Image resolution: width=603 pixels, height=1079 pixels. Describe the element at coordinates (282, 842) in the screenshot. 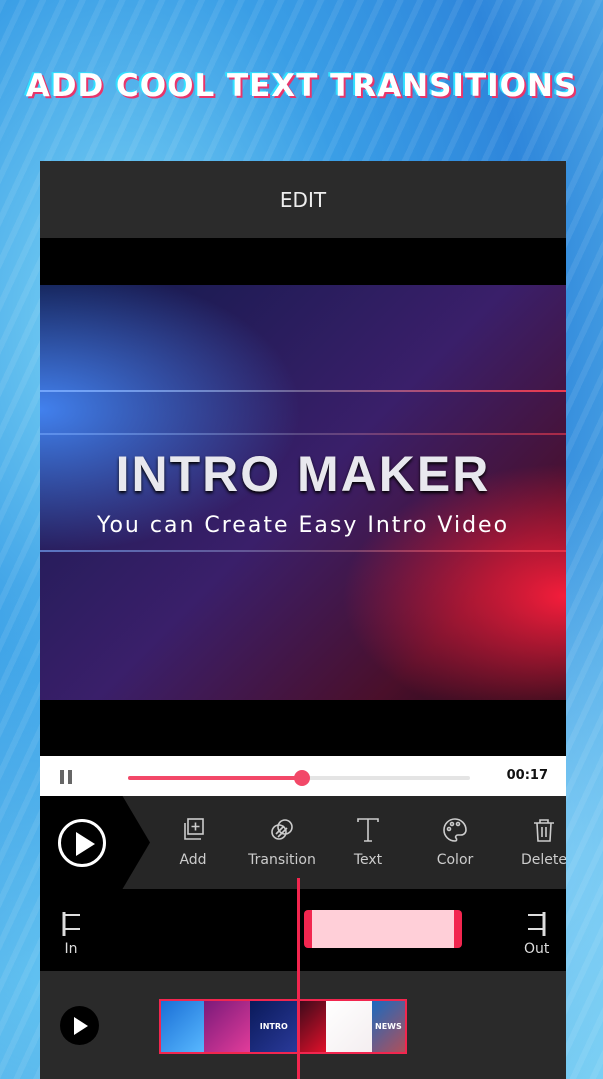

I see `tool-transition: Transition` at that location.